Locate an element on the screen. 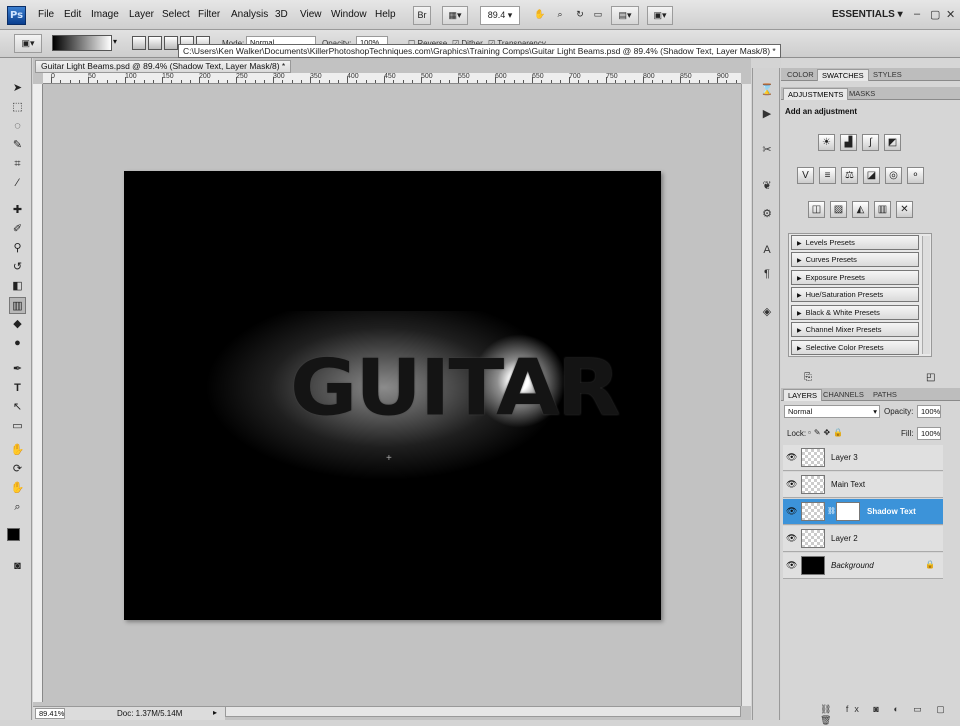 This screenshot has width=960, height=726. menu-window: Window is located at coordinates (349, 14).